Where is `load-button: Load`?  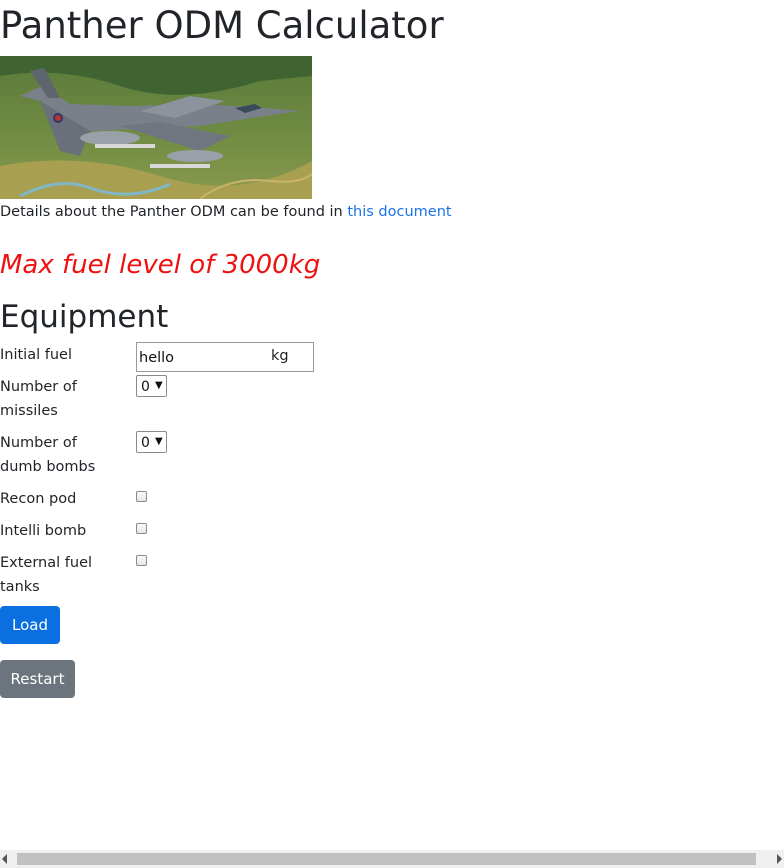
load-button: Load is located at coordinates (30, 625).